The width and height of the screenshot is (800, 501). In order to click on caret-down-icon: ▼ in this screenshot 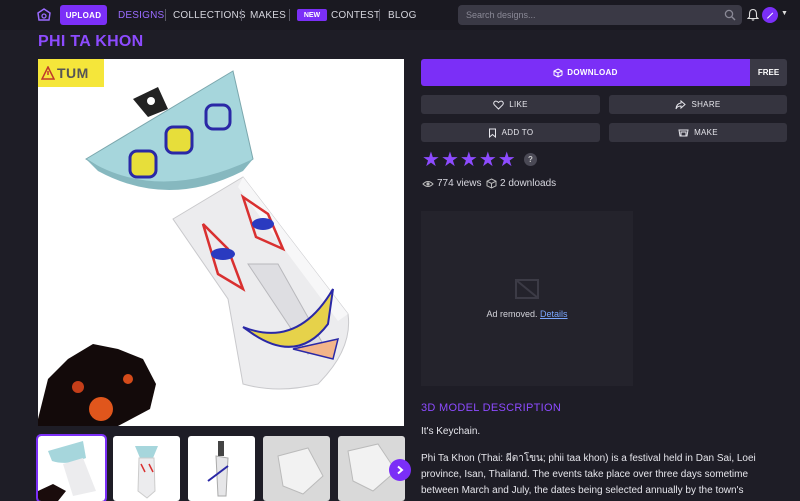, I will do `click(784, 13)`.